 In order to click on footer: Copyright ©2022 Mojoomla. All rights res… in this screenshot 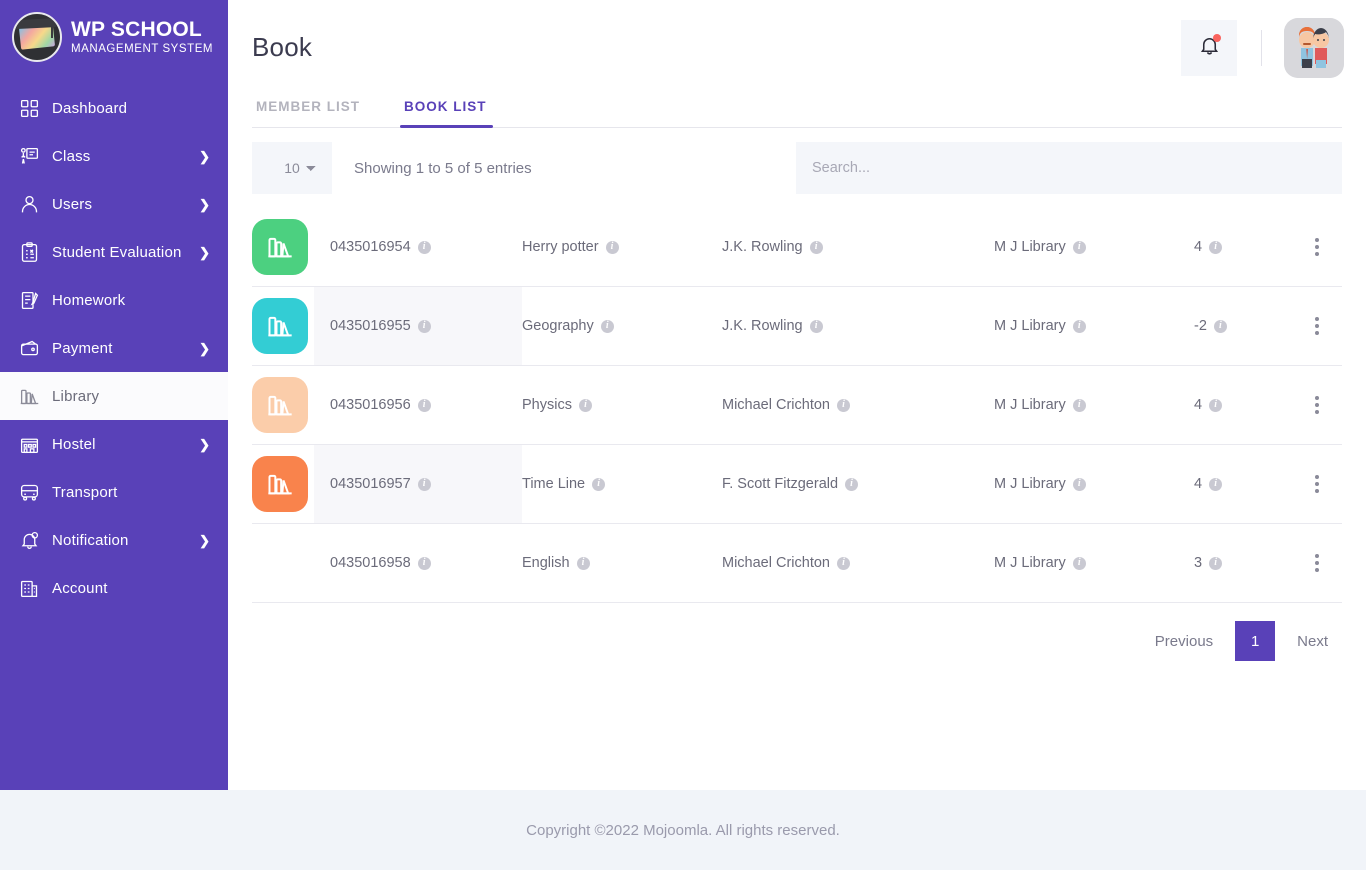, I will do `click(683, 830)`.